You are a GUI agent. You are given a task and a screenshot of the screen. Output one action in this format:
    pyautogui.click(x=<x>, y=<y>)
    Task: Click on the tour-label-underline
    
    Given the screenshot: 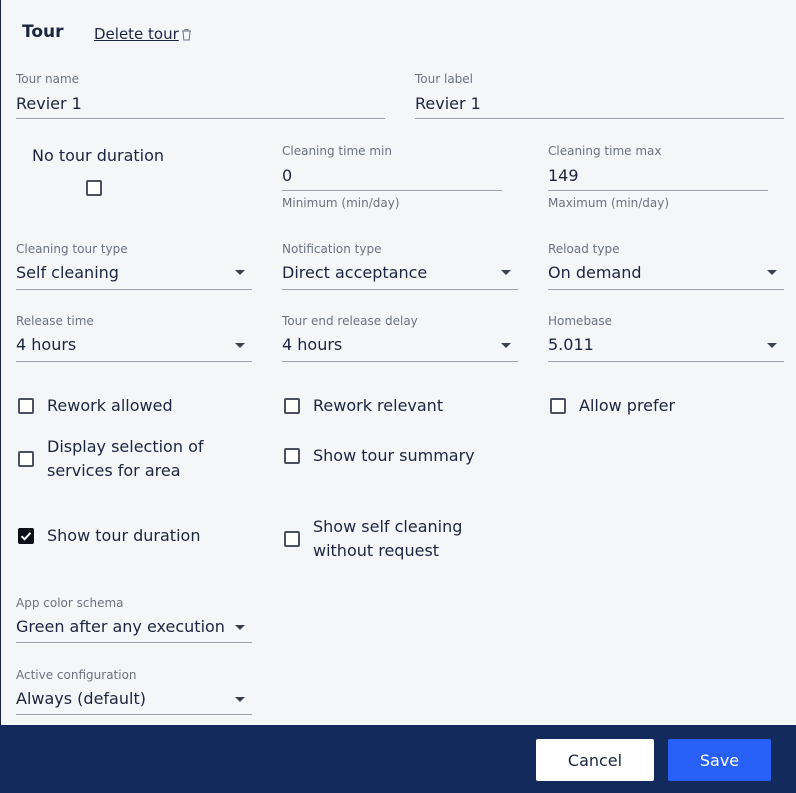 What is the action you would take?
    pyautogui.click(x=599, y=118)
    